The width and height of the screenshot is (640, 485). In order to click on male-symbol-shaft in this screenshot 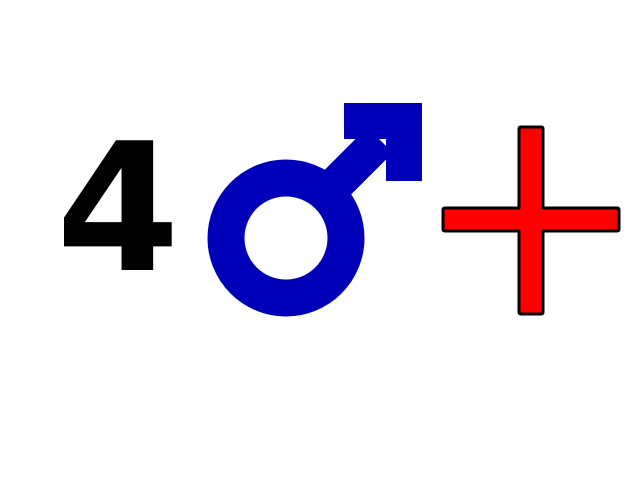, I will do `click(351, 169)`.